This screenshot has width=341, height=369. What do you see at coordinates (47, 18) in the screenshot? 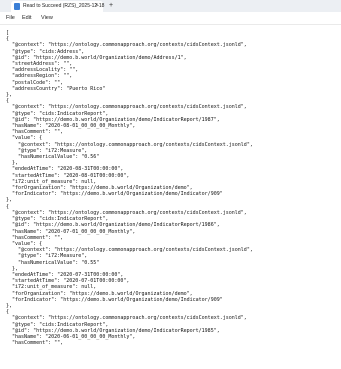
I see `menu-view: View` at bounding box center [47, 18].